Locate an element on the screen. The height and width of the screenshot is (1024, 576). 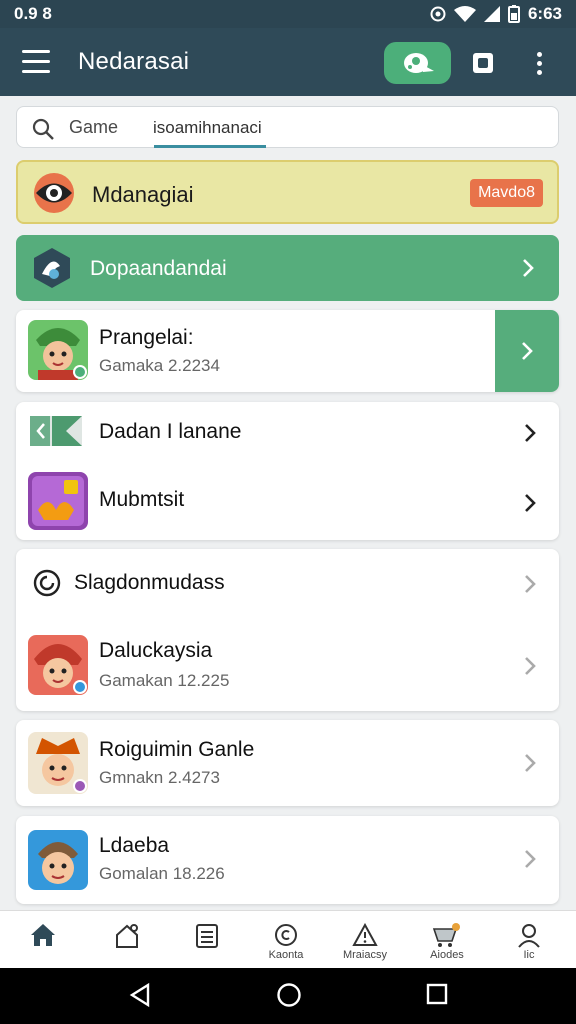
game-tile-icon is located at coordinates (58, 501).